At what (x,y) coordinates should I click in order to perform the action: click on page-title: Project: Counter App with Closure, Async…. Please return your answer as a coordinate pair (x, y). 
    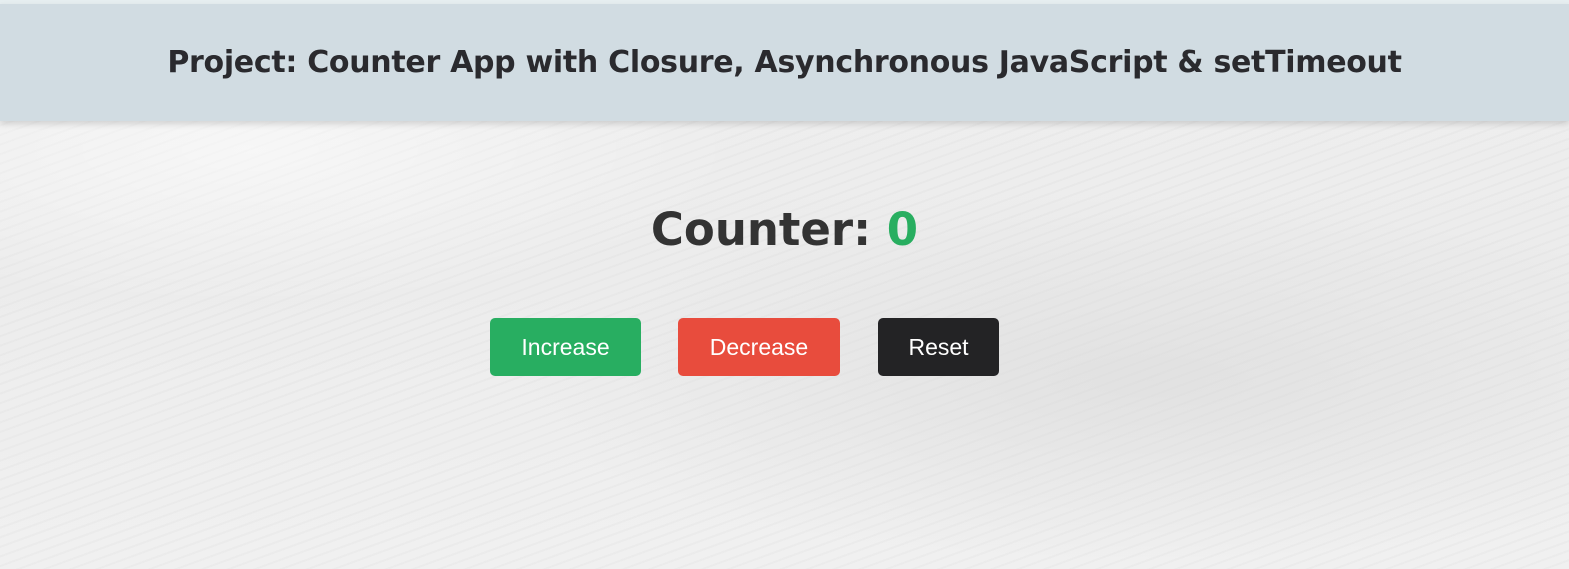
    Looking at the image, I should click on (784, 62).